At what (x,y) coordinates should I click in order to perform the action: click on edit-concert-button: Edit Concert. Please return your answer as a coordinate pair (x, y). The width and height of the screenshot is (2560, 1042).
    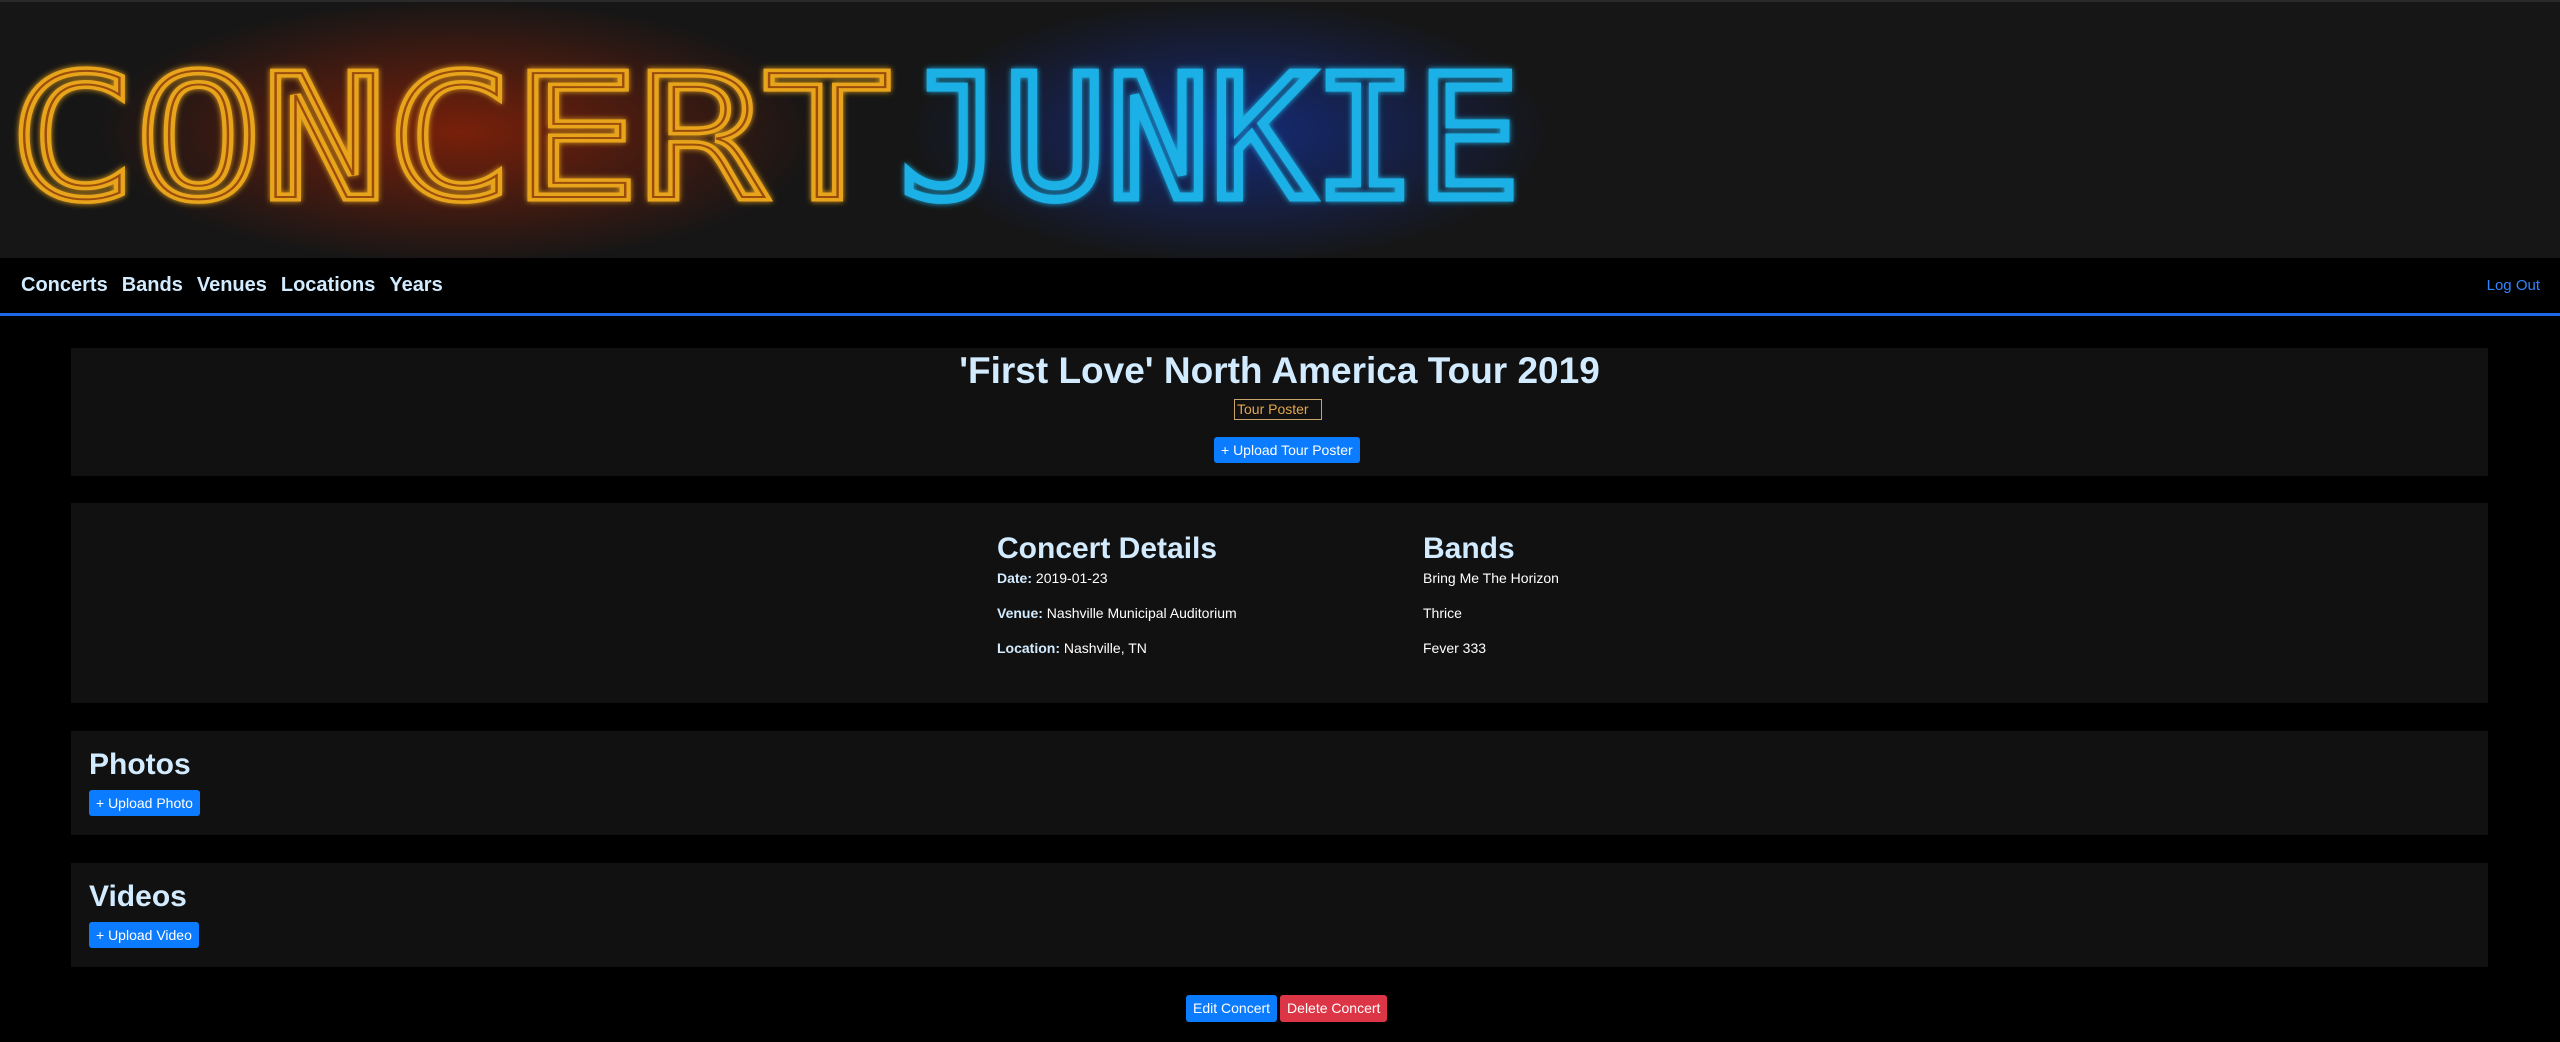
    Looking at the image, I should click on (1232, 1008).